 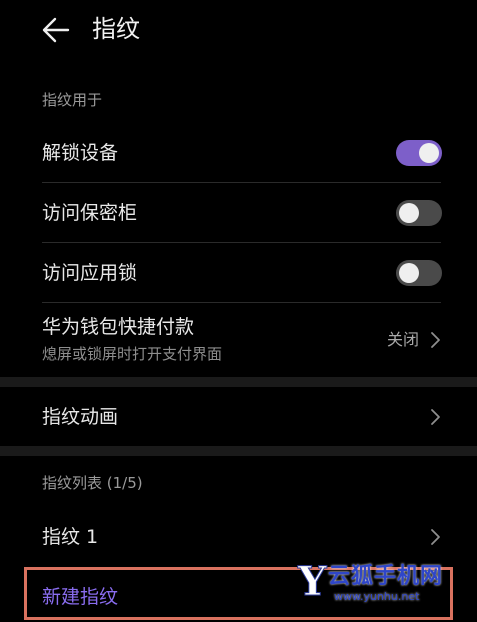 I want to click on section-label-usage: 指纹用于, so click(x=72, y=100).